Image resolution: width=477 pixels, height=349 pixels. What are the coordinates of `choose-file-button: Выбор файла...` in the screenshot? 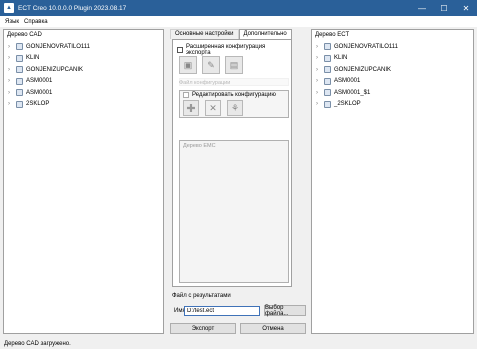 It's located at (285, 311).